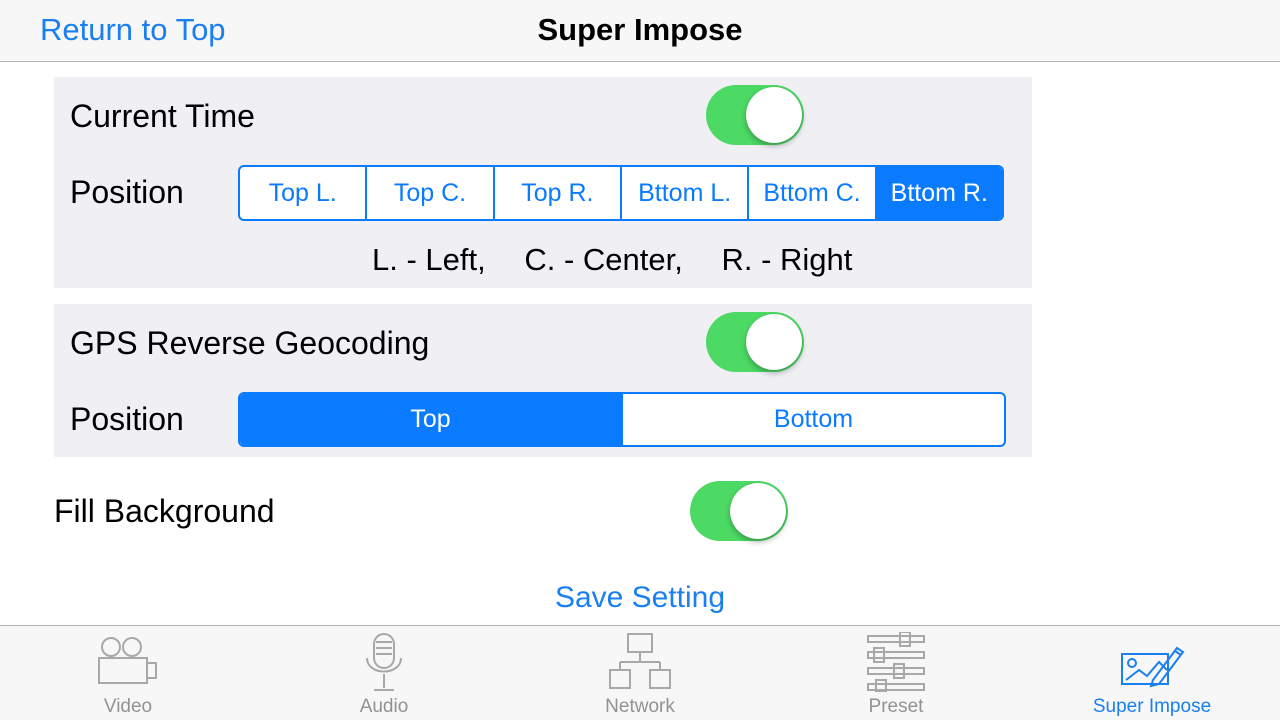  Describe the element at coordinates (810, 193) in the screenshot. I see `position-option-bottom-center: Bttom C.` at that location.